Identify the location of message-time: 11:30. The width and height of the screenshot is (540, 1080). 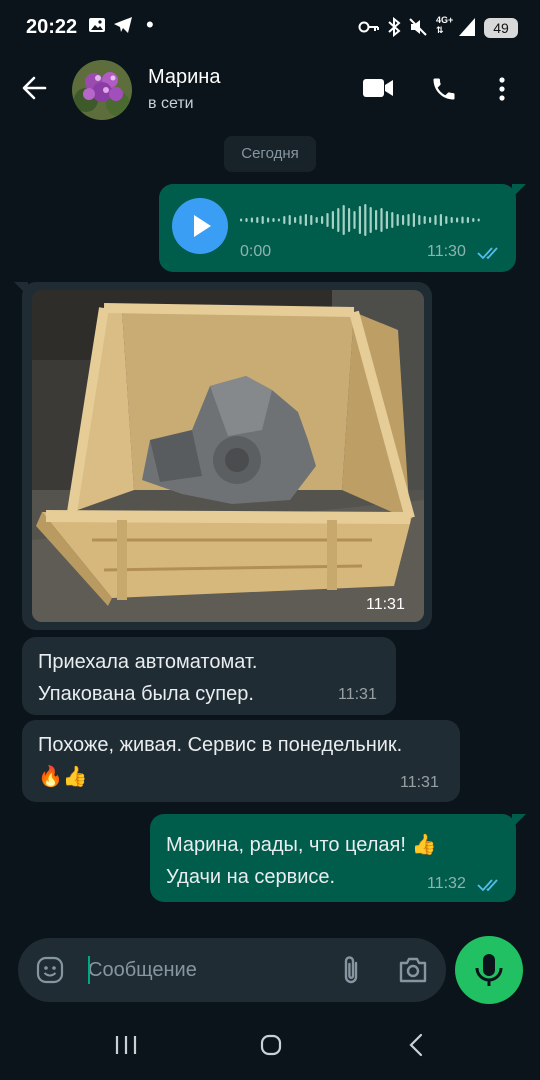
(446, 251).